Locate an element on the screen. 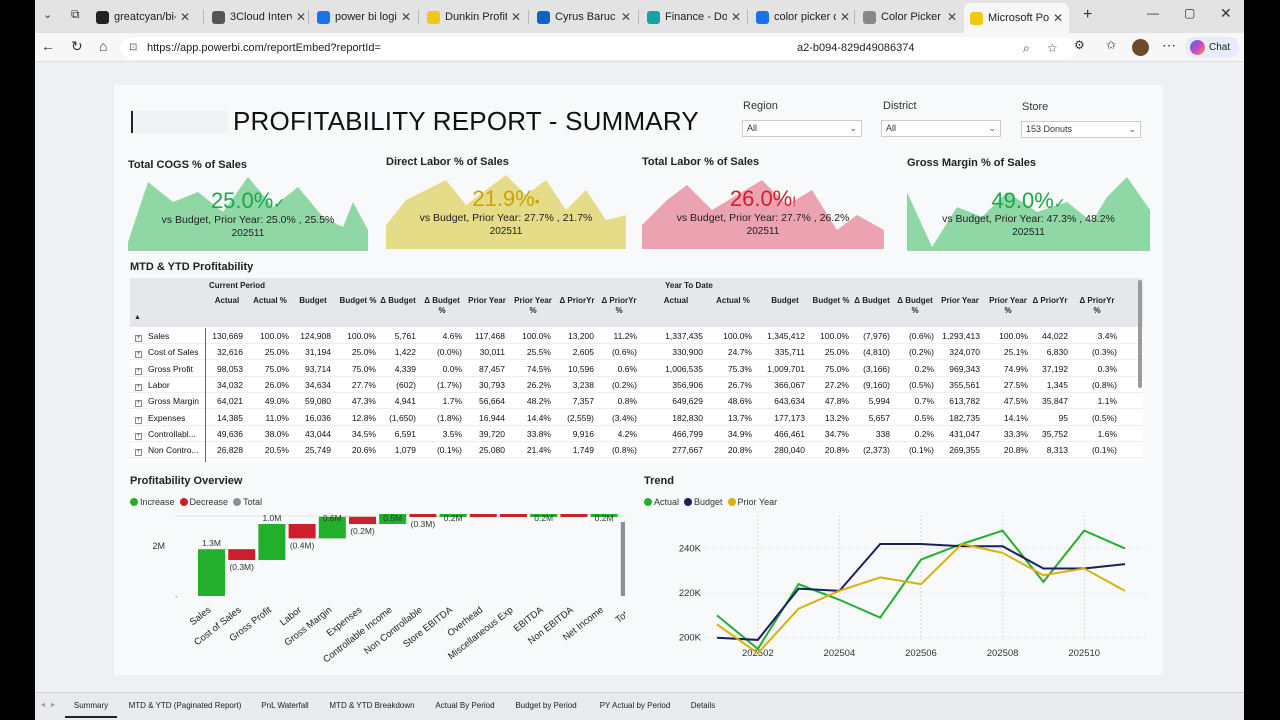  favorites-icon: ✩ is located at coordinates (1111, 45).